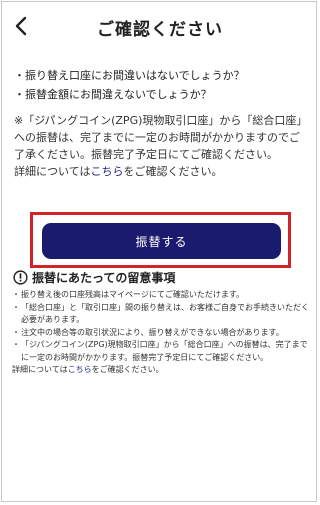 This screenshot has width=320, height=505. What do you see at coordinates (129, 75) in the screenshot?
I see `check-item: ・振り替え口座にお間違いはないでしょうか？` at bounding box center [129, 75].